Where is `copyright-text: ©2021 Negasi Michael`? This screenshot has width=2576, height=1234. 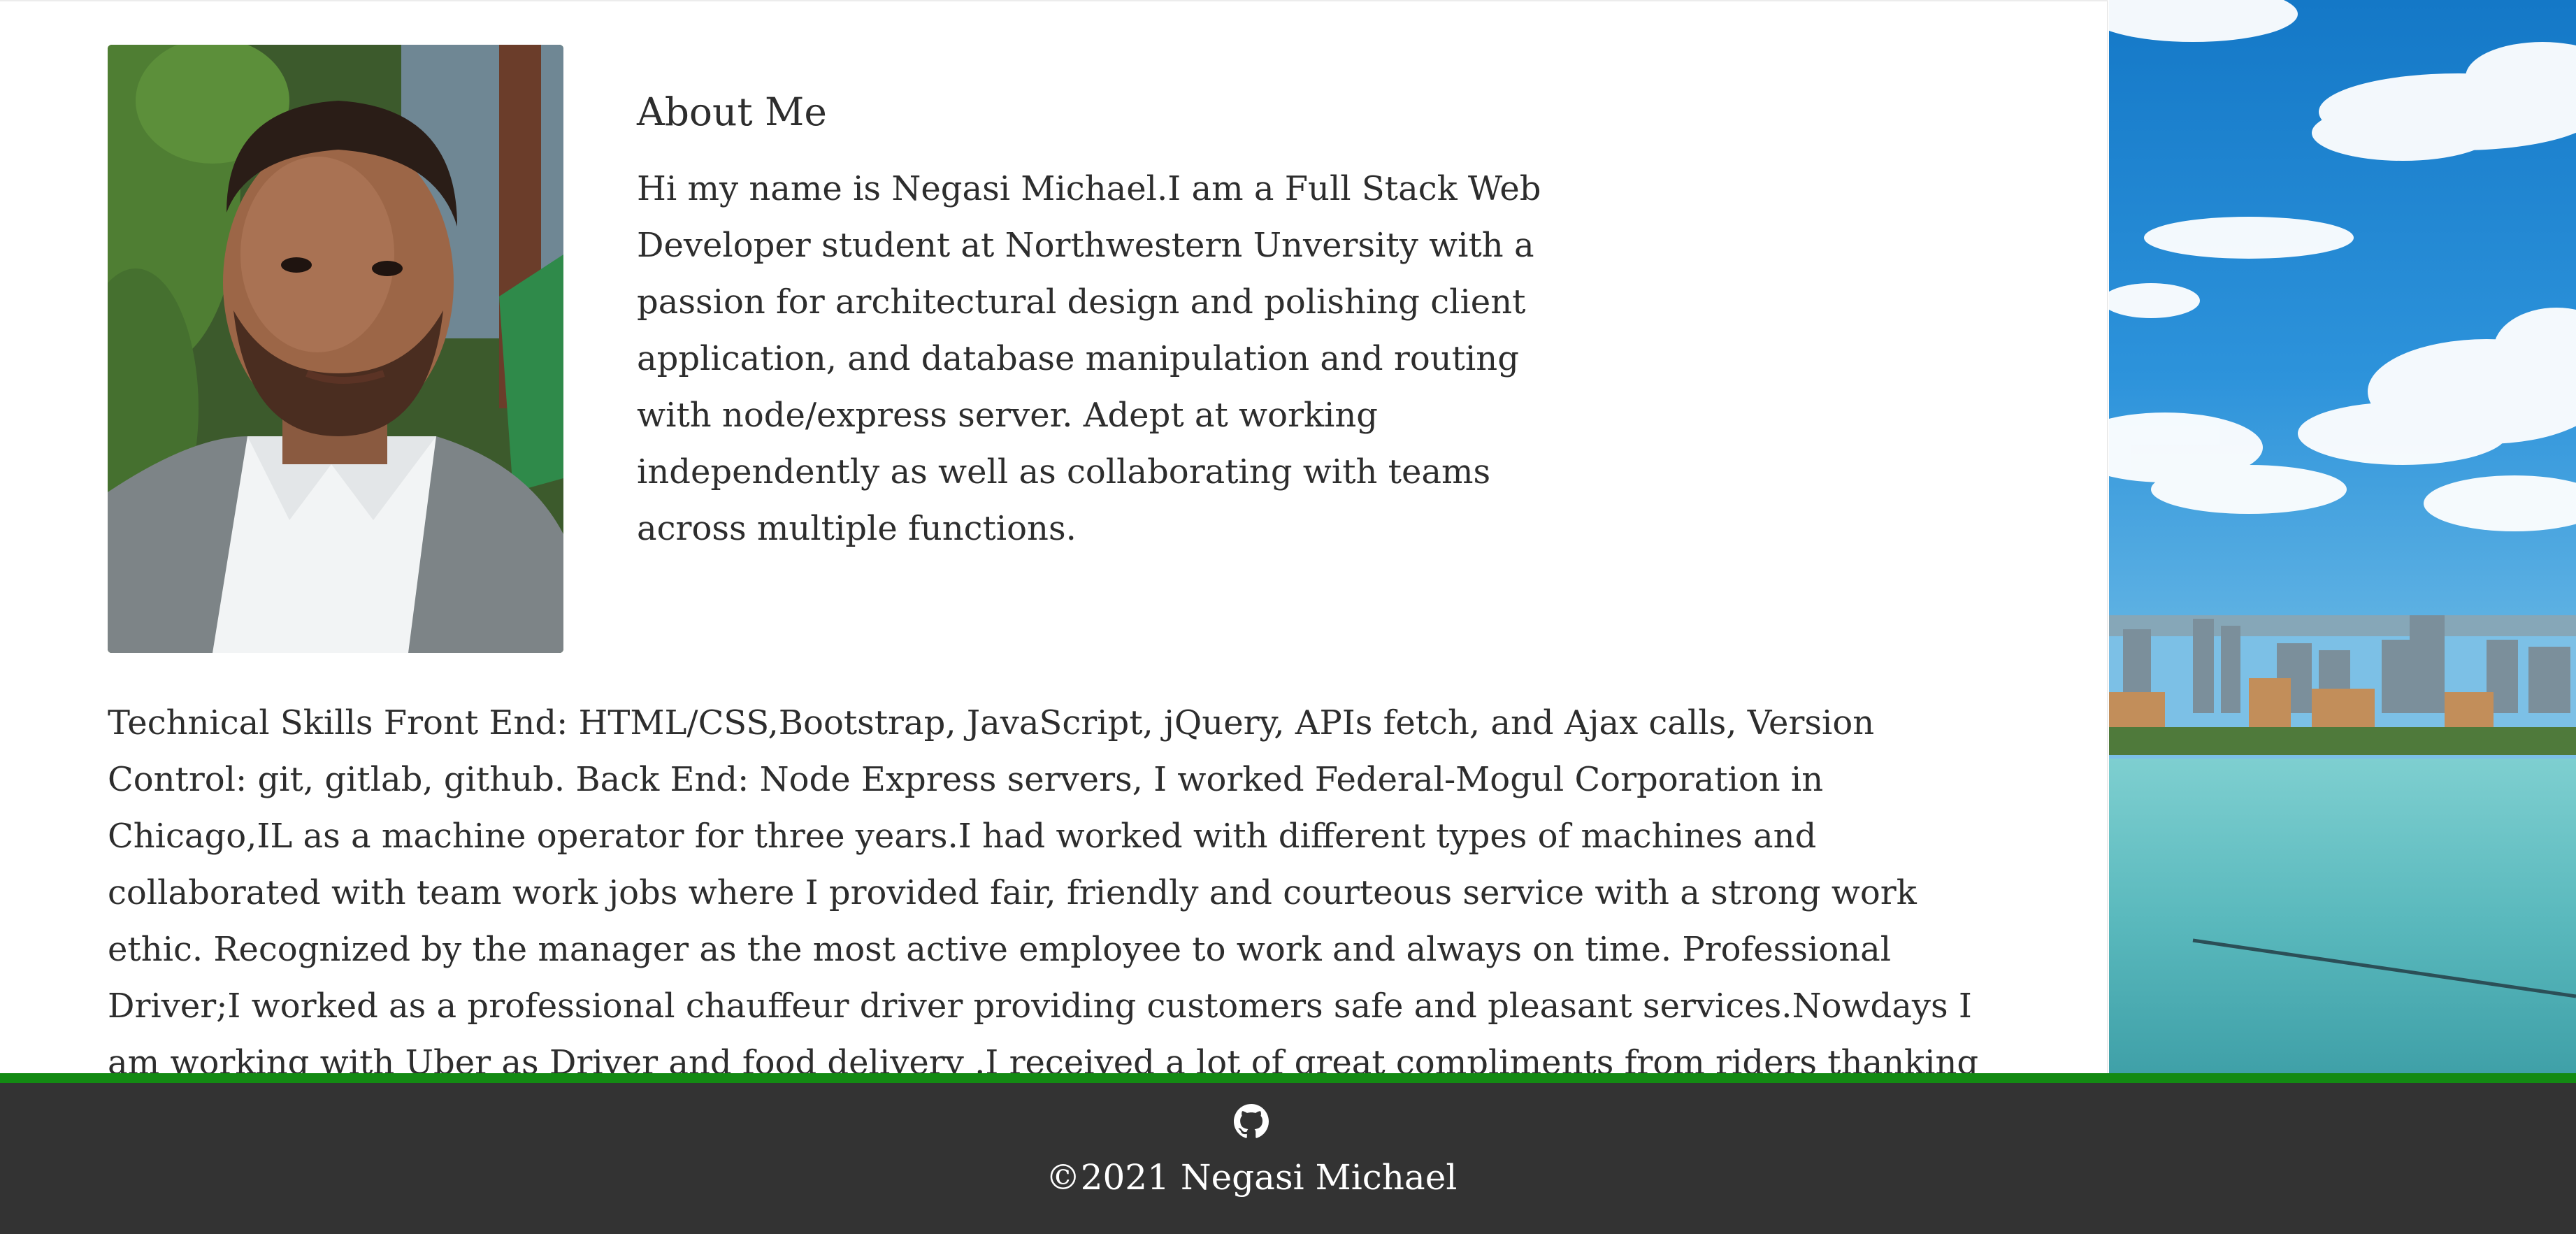 copyright-text: ©2021 Negasi Michael is located at coordinates (1251, 1177).